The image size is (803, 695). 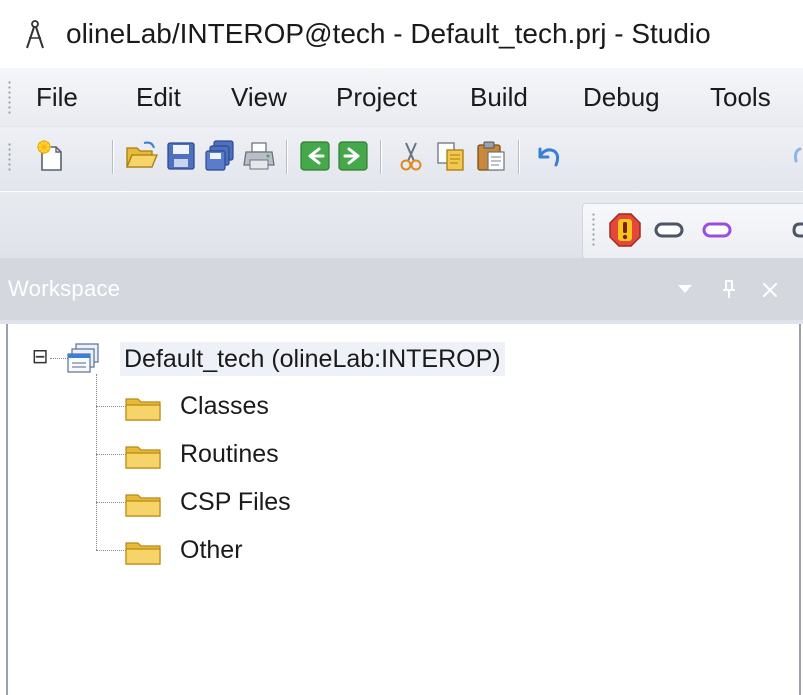 What do you see at coordinates (211, 550) in the screenshot?
I see `tree-item-other: Other` at bounding box center [211, 550].